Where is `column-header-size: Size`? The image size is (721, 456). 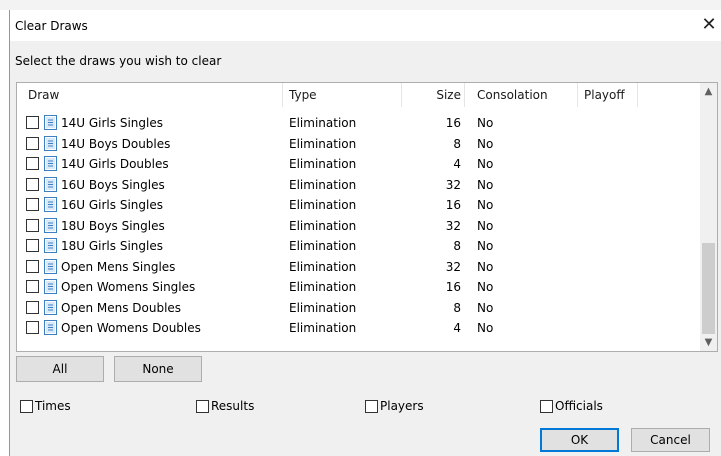
column-header-size: Size is located at coordinates (431, 95).